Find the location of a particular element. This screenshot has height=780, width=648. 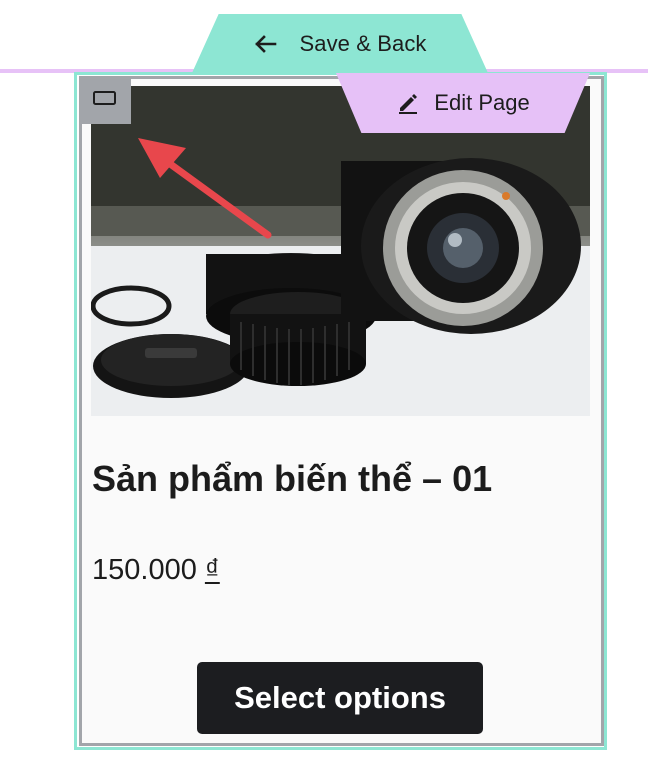

save-back-button: Save & Back is located at coordinates (340, 43).